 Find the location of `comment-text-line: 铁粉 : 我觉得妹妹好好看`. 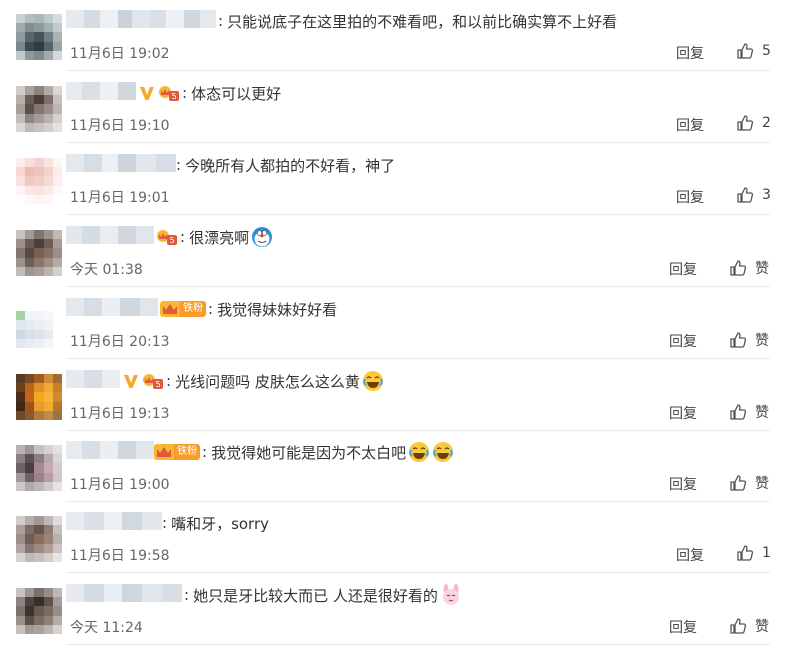

comment-text-line: 铁粉 : 我觉得妹妹好好看 is located at coordinates (248, 309).